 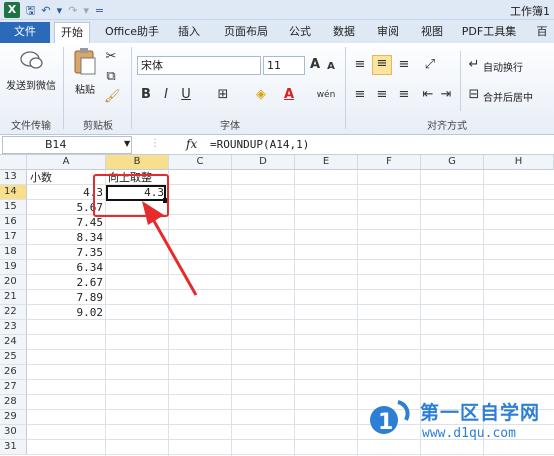 I want to click on customize-qat-icon: =, so click(x=99, y=10).